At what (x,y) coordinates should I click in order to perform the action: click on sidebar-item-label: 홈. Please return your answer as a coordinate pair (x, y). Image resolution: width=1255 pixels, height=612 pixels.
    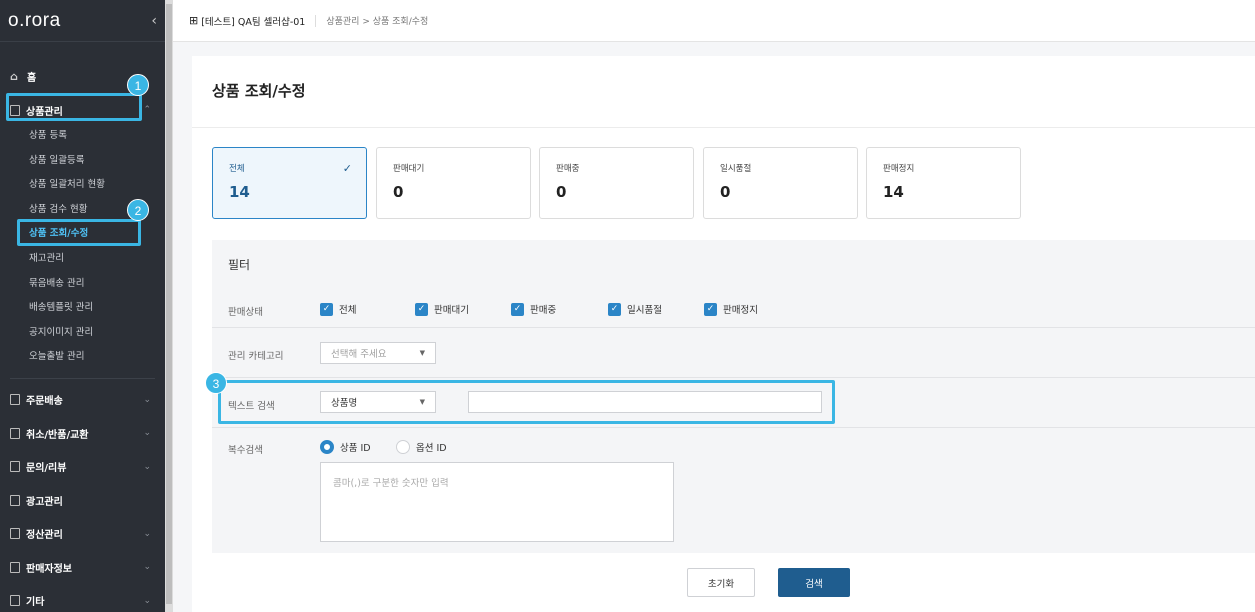
    Looking at the image, I should click on (32, 78).